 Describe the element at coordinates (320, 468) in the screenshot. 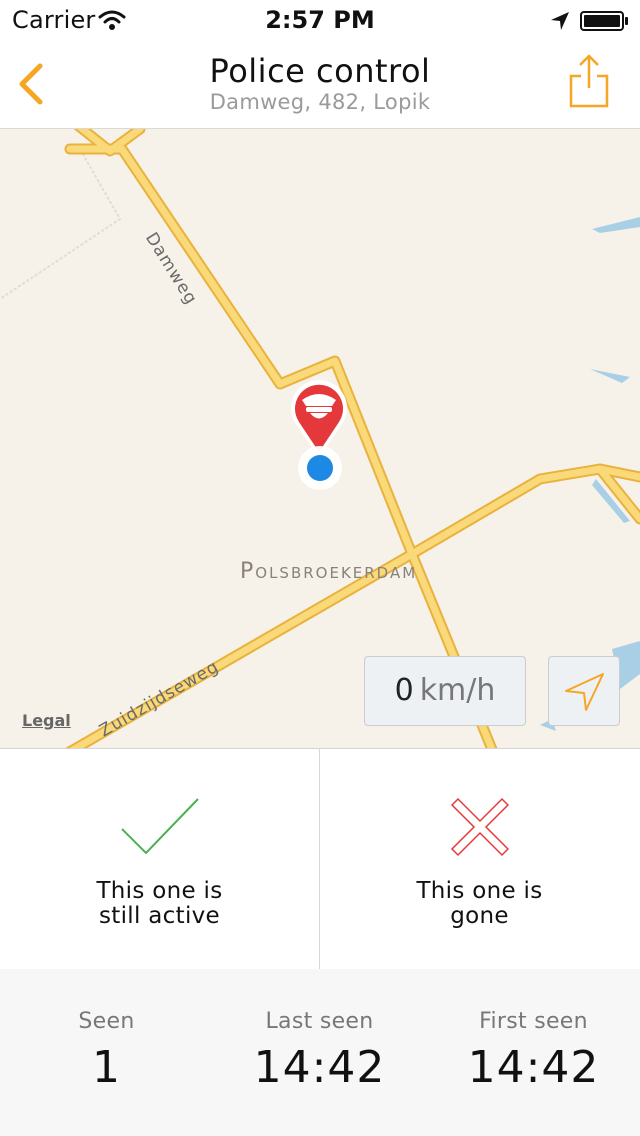

I see `user-location-dot` at that location.